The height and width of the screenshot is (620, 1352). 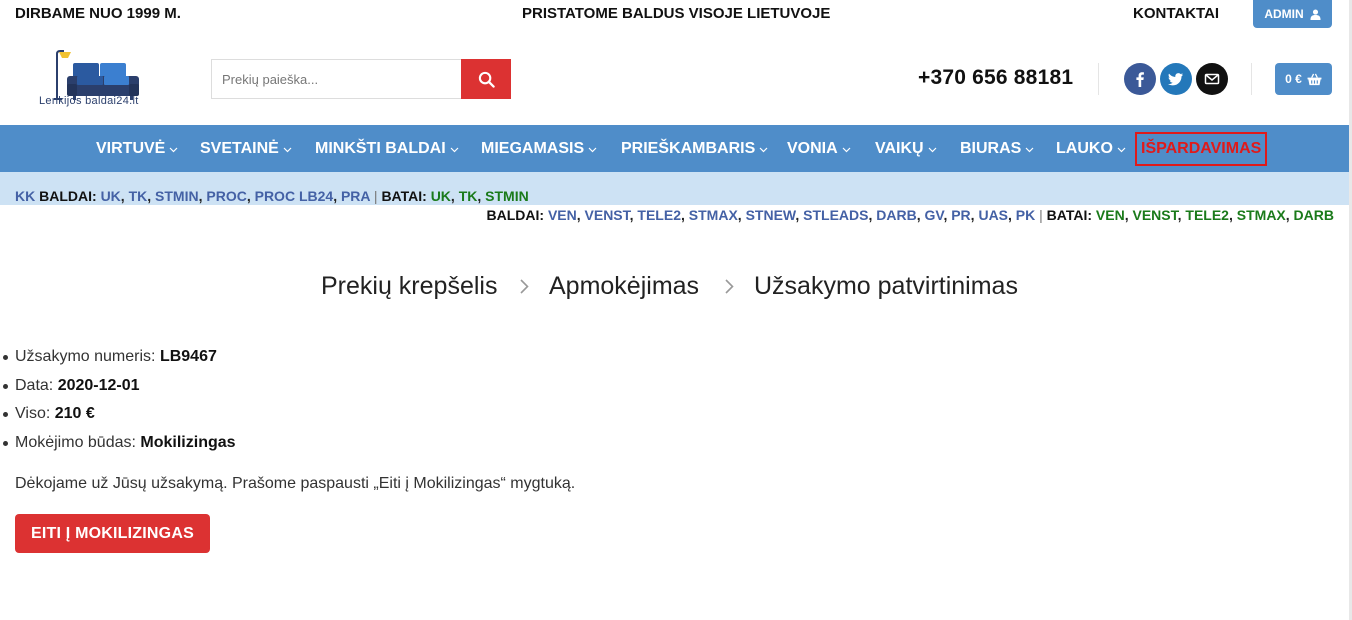 I want to click on nav-item-virtuve: VIRTUVĖ, so click(x=137, y=148).